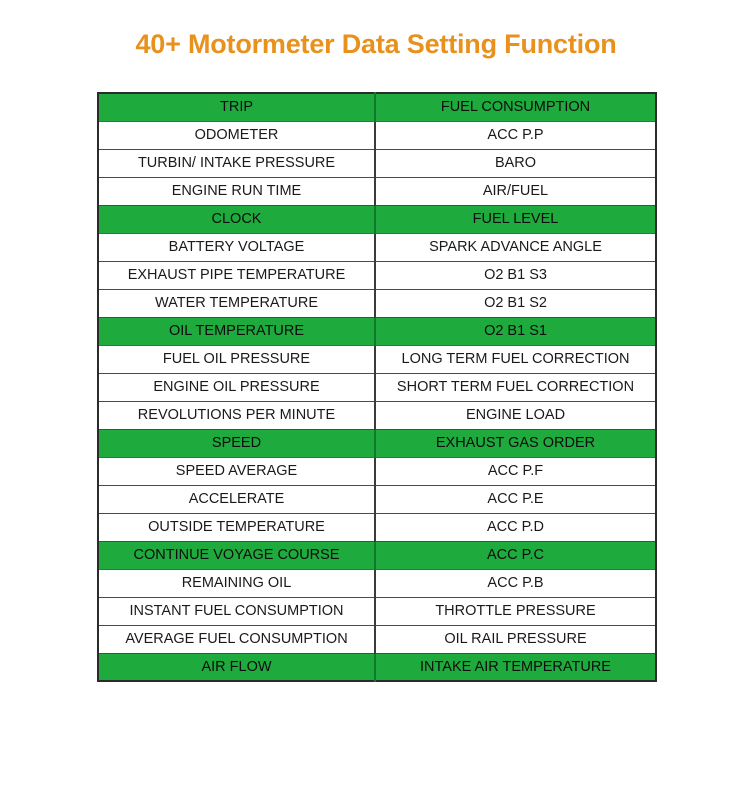 The width and height of the screenshot is (750, 794). I want to click on table-section-header-row: AIR FLOW INTAKE AIR TEMPERATURE, so click(377, 667).